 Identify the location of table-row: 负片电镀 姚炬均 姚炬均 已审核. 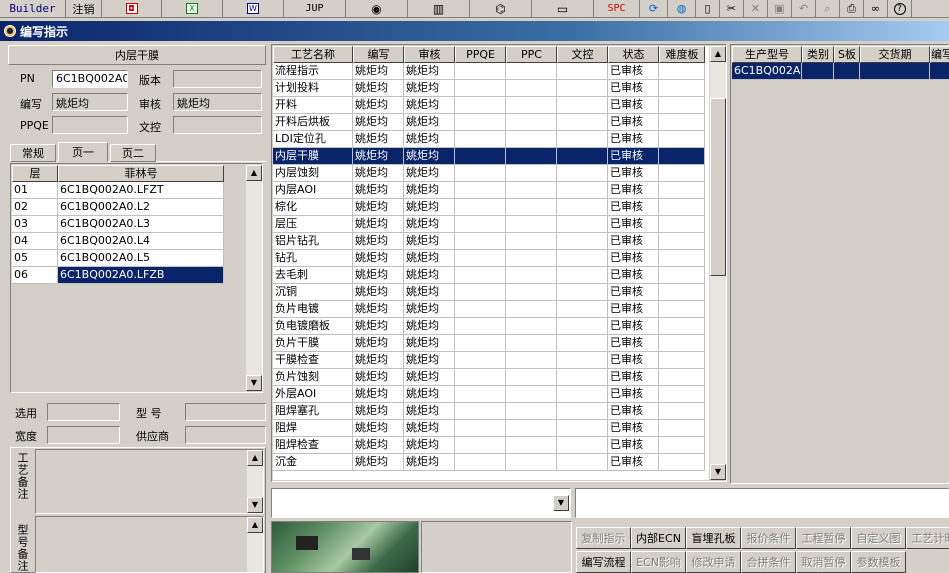
(491, 309).